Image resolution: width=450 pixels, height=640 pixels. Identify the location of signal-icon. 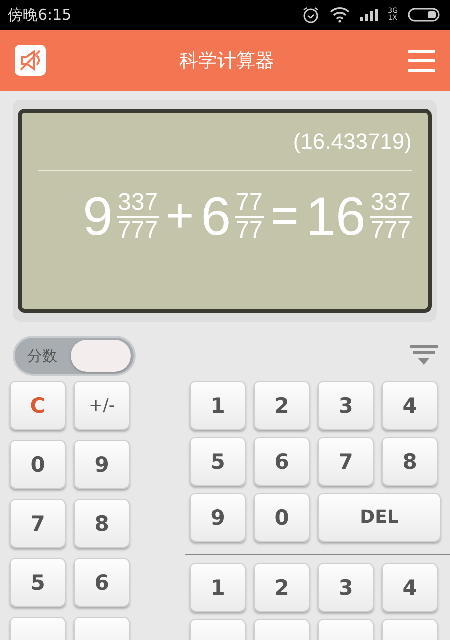
(369, 15).